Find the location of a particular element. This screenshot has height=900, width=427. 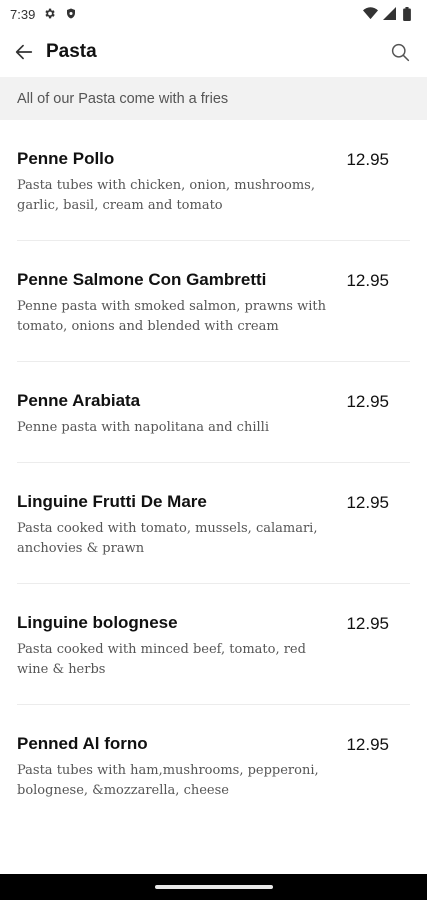

menu-item-name: Linguine Frutti De Mare is located at coordinates (112, 501).